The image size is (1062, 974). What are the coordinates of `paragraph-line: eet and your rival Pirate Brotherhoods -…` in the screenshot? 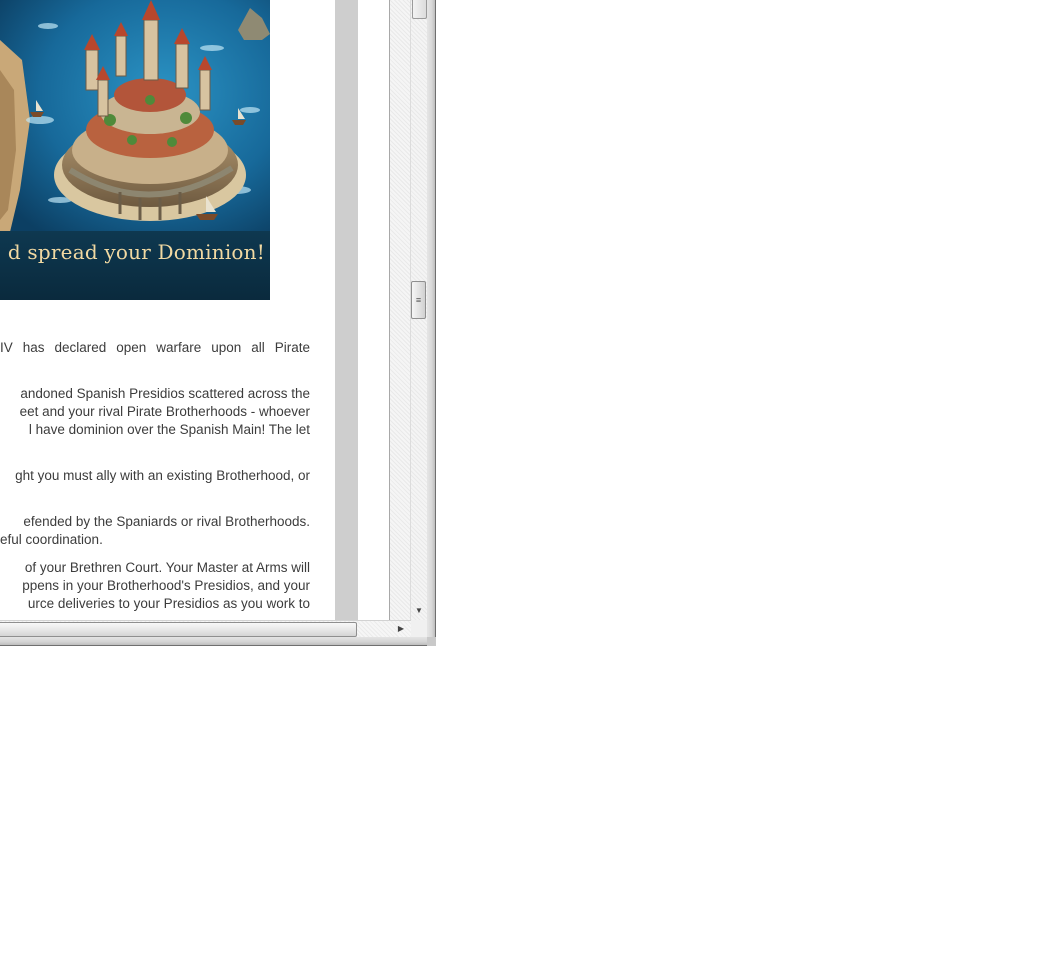 It's located at (164, 411).